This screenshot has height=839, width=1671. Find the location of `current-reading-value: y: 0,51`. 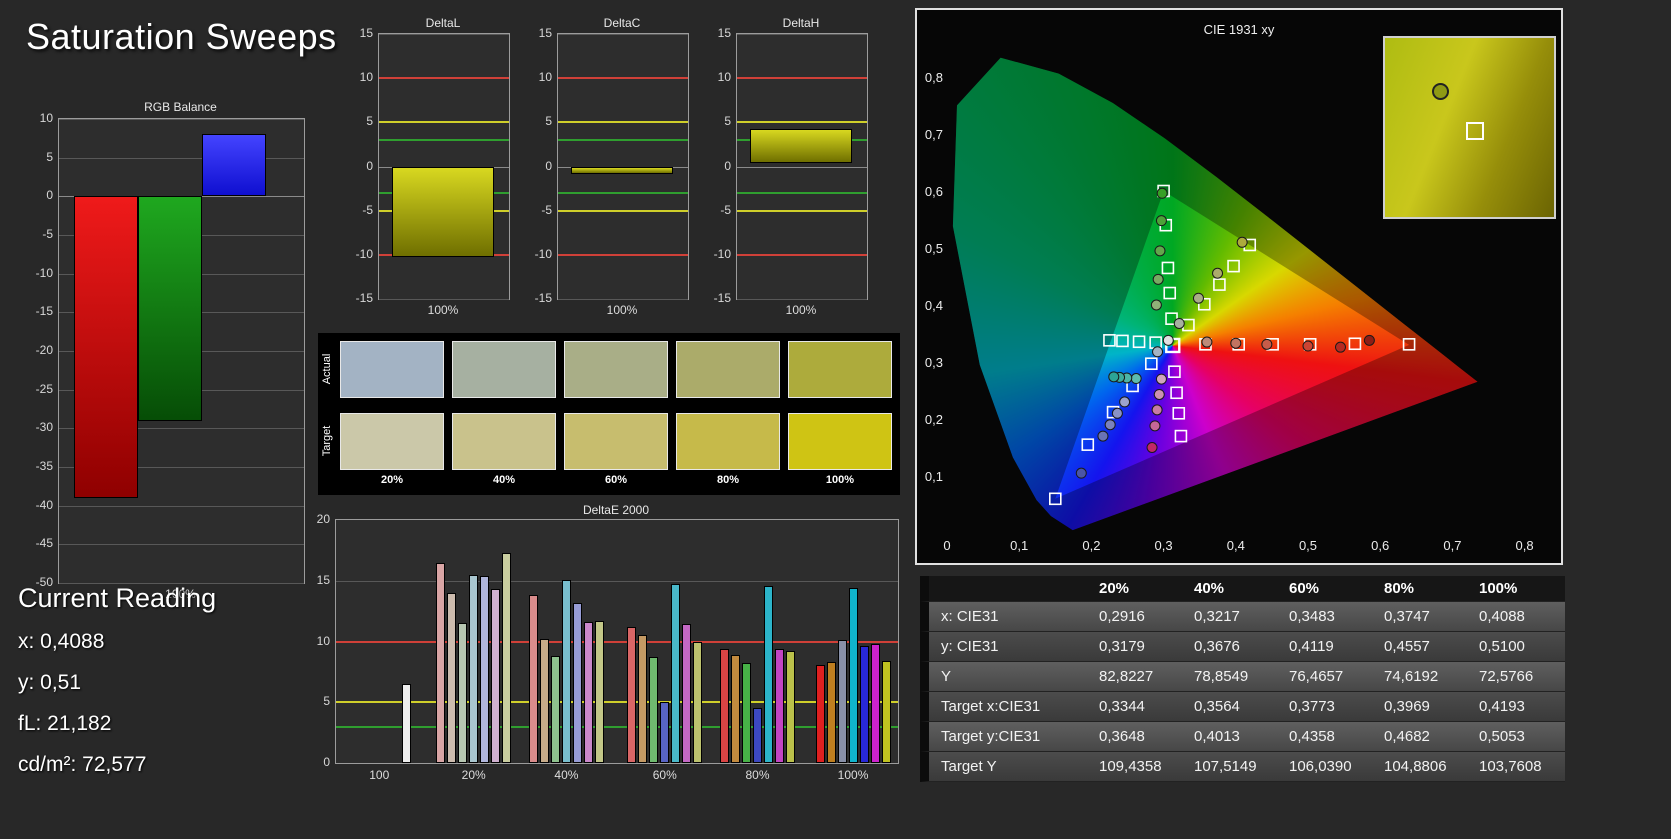

current-reading-value: y: 0,51 is located at coordinates (50, 682).